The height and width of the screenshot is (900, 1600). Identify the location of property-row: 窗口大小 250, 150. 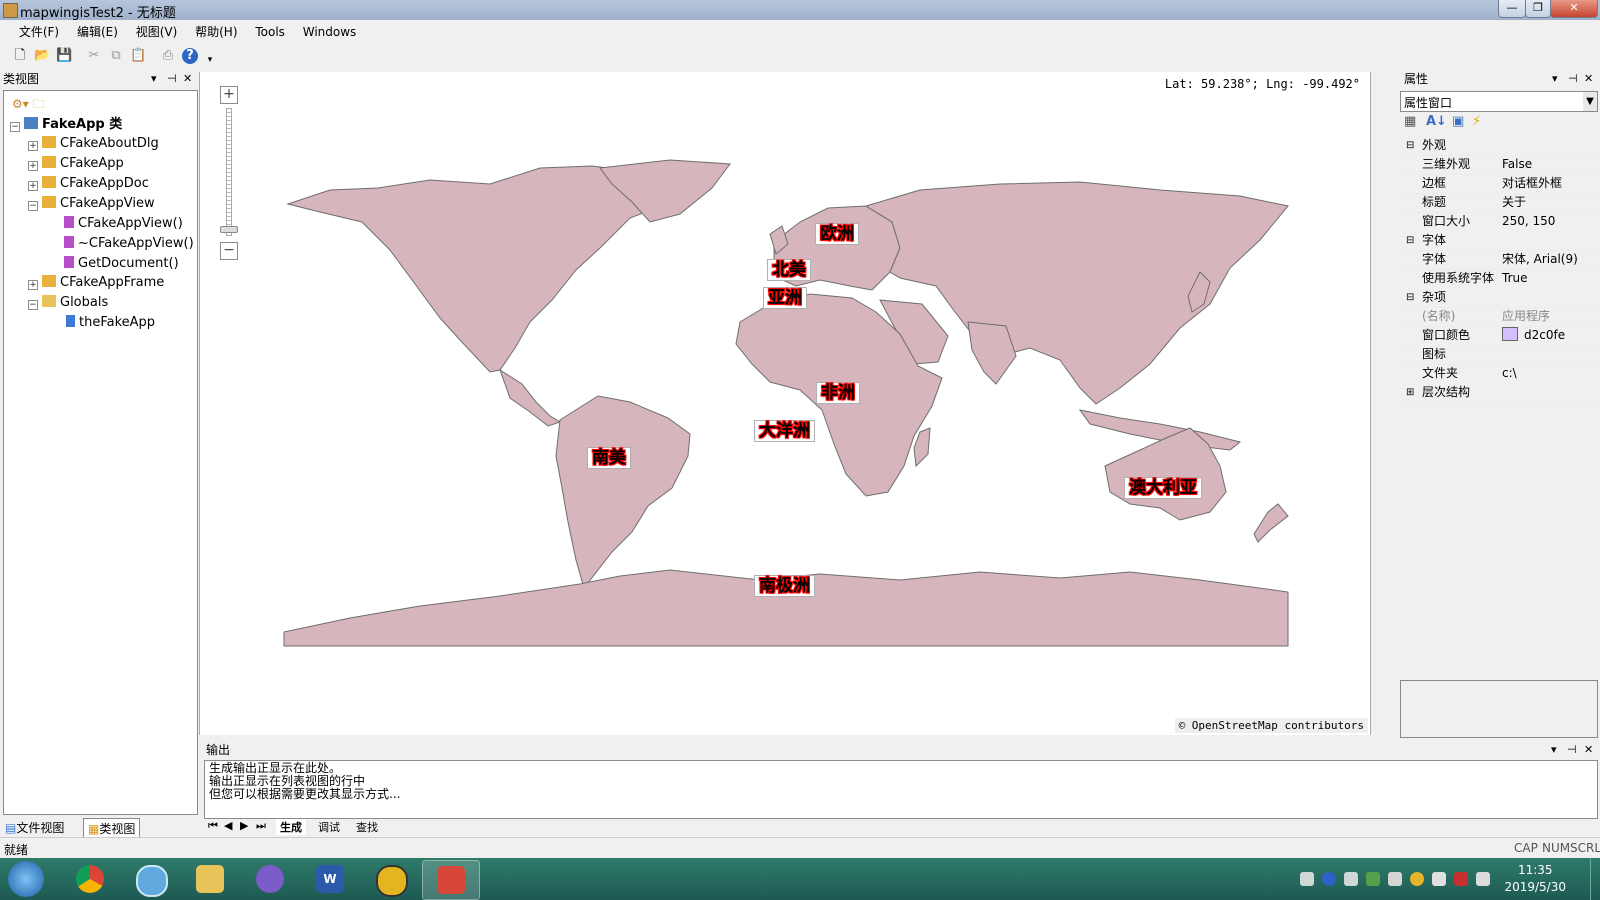
(1500, 222).